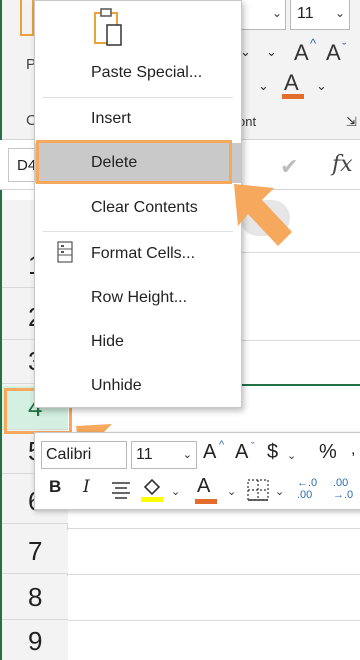  I want to click on delete-annotation-box, so click(134, 162).